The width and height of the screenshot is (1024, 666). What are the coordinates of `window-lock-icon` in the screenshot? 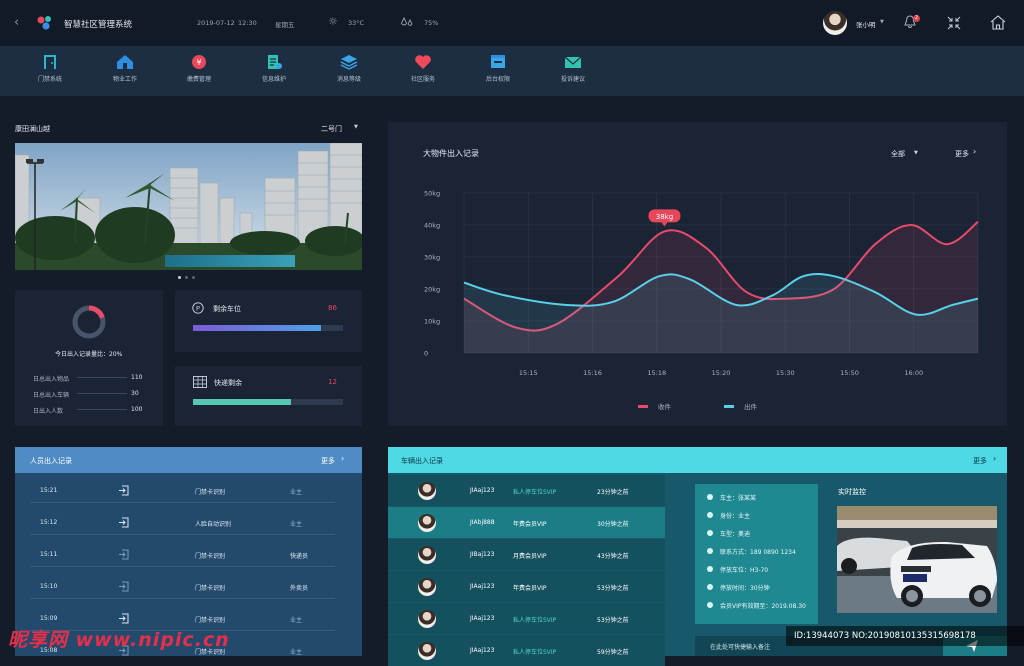 It's located at (498, 61).